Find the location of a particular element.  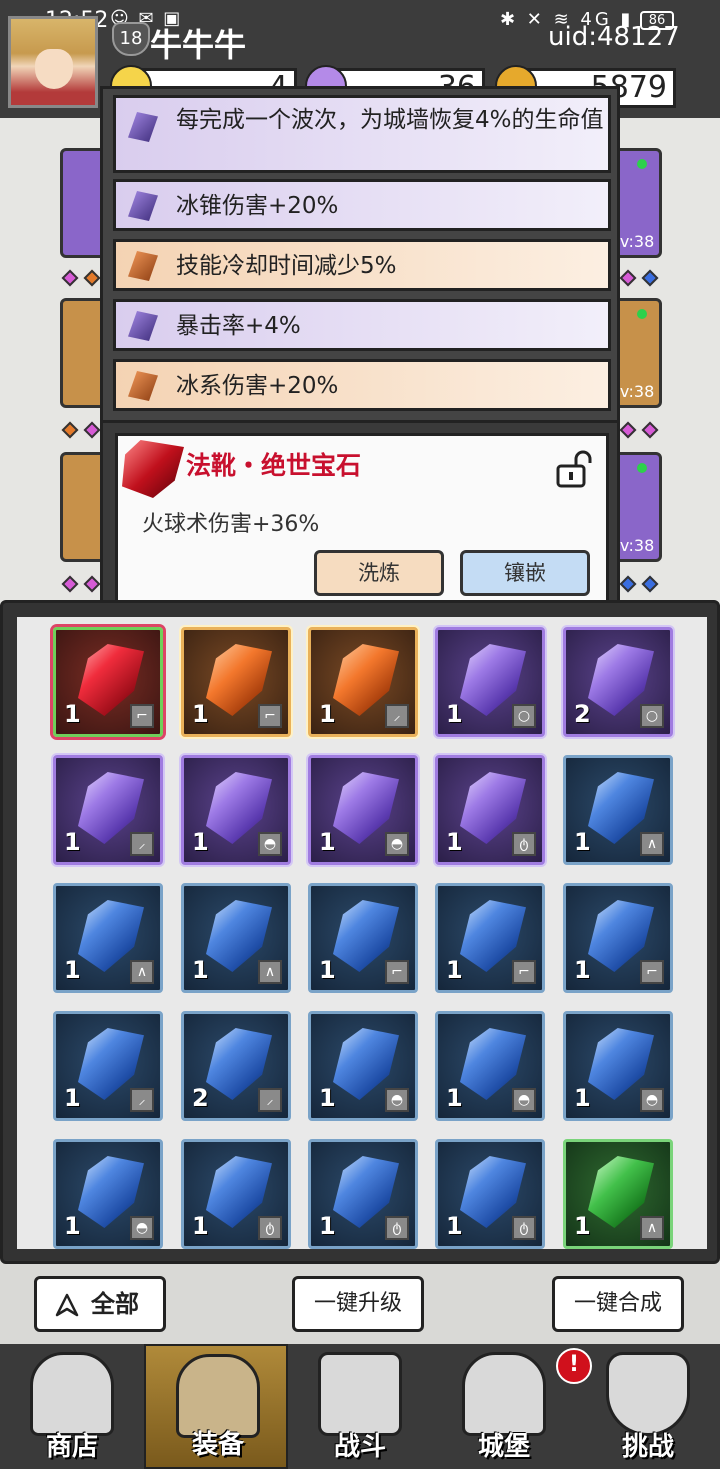

red-gem-icon is located at coordinates (153, 469).